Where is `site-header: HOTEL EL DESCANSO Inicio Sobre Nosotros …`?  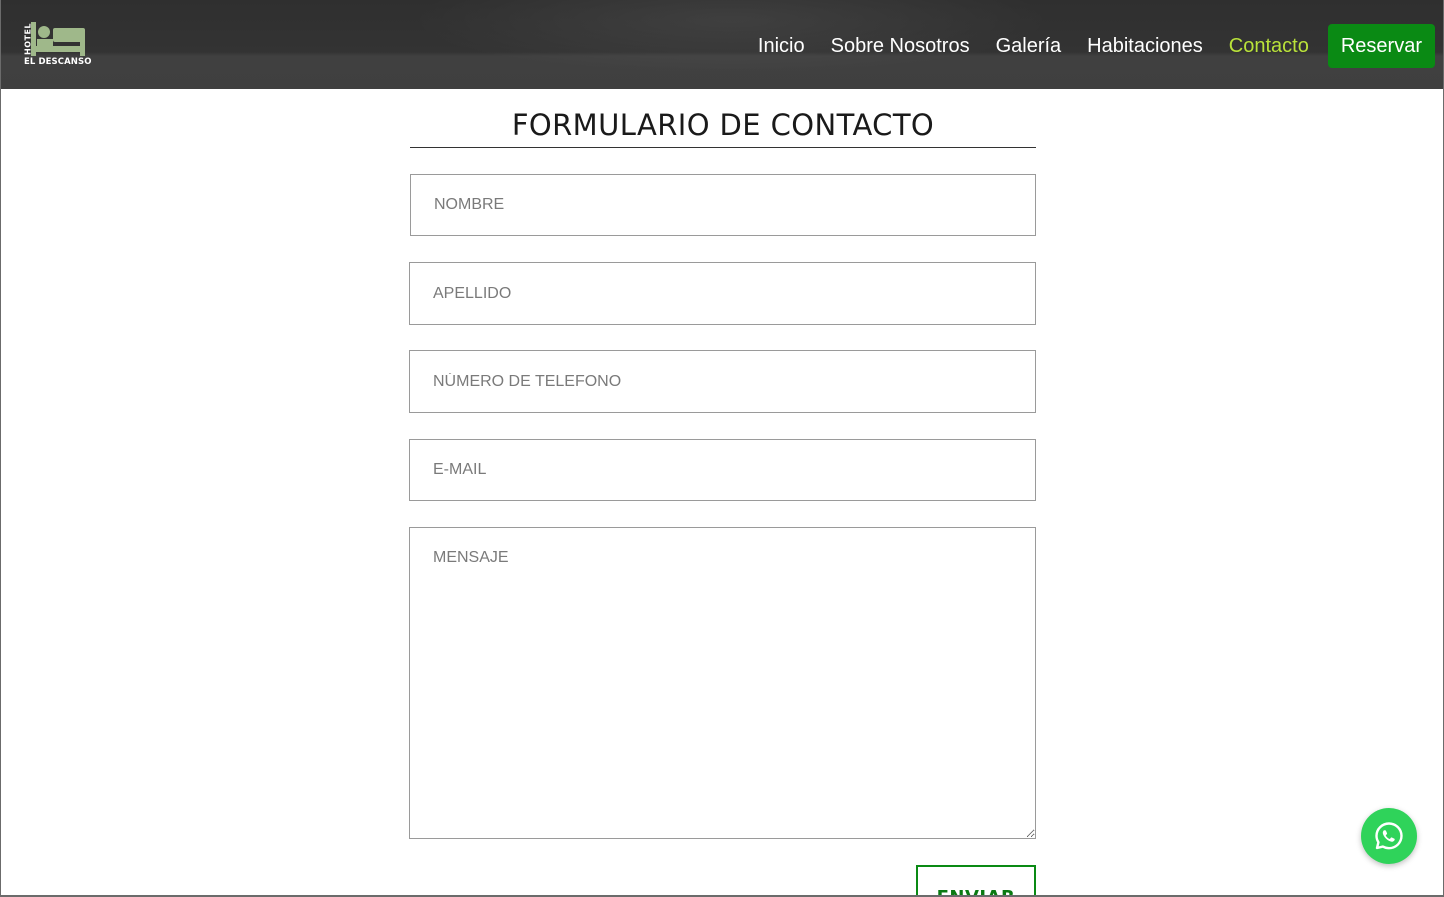 site-header: HOTEL EL DESCANSO Inicio Sobre Nosotros … is located at coordinates (722, 44).